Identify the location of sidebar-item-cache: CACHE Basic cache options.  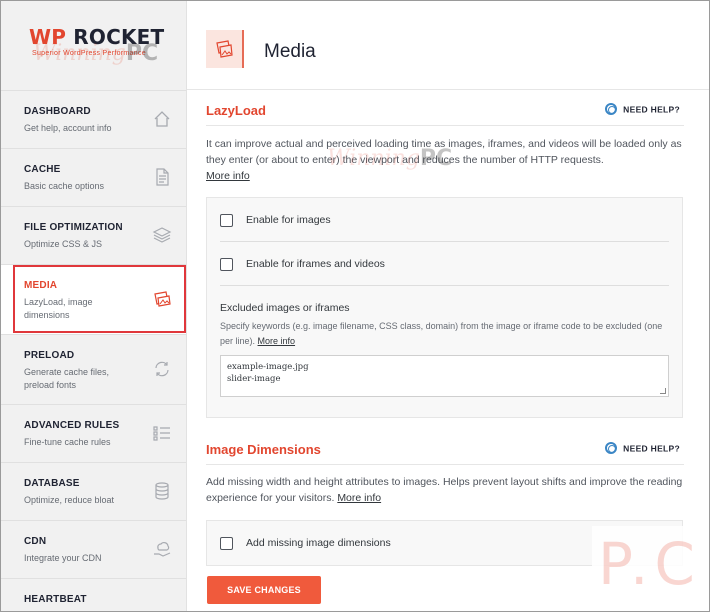
(93, 178).